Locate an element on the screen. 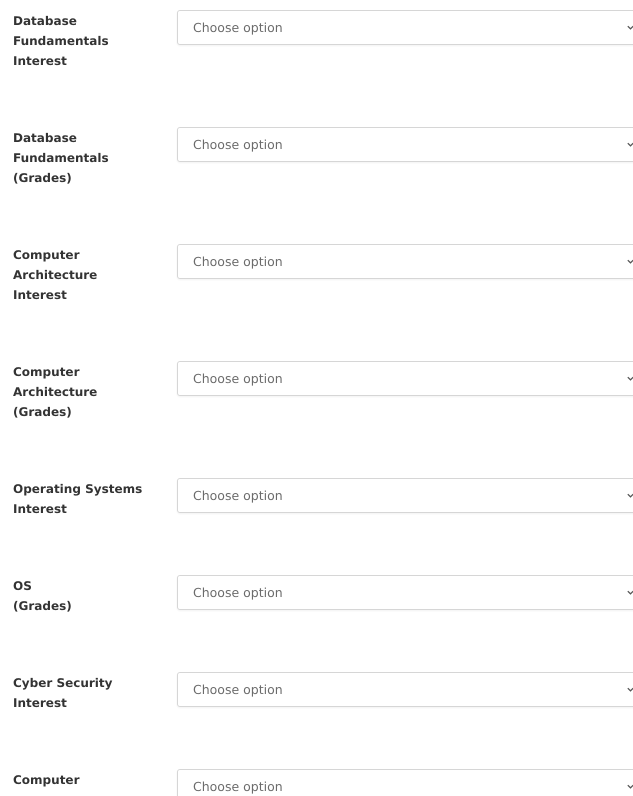 Image resolution: width=633 pixels, height=796 pixels. field-label: Cyber Security Interest is located at coordinates (63, 693).